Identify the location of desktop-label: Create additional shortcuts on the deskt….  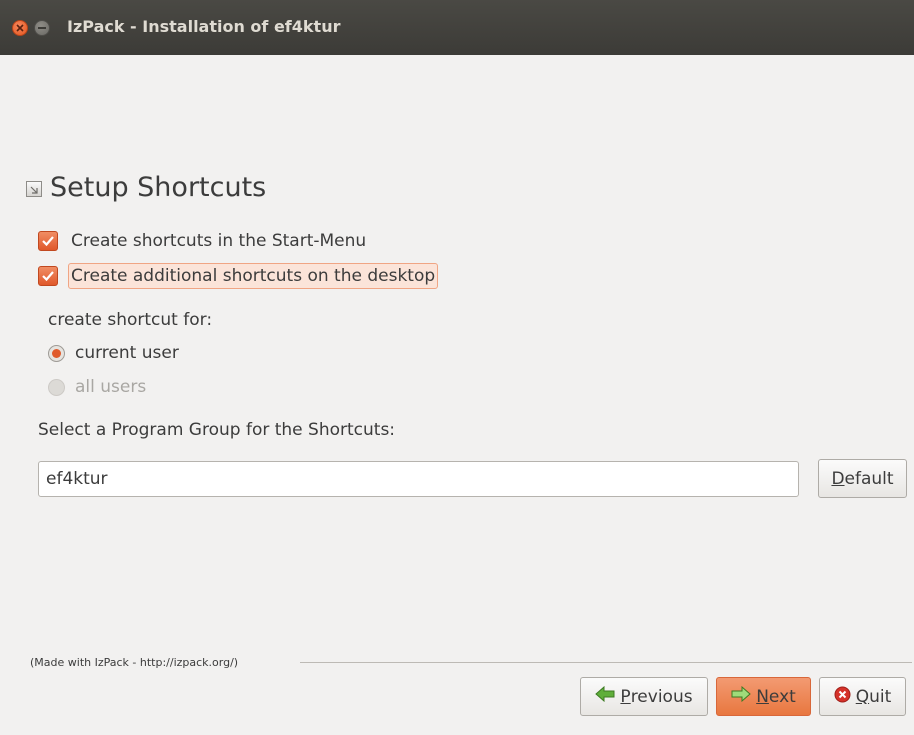
(253, 276).